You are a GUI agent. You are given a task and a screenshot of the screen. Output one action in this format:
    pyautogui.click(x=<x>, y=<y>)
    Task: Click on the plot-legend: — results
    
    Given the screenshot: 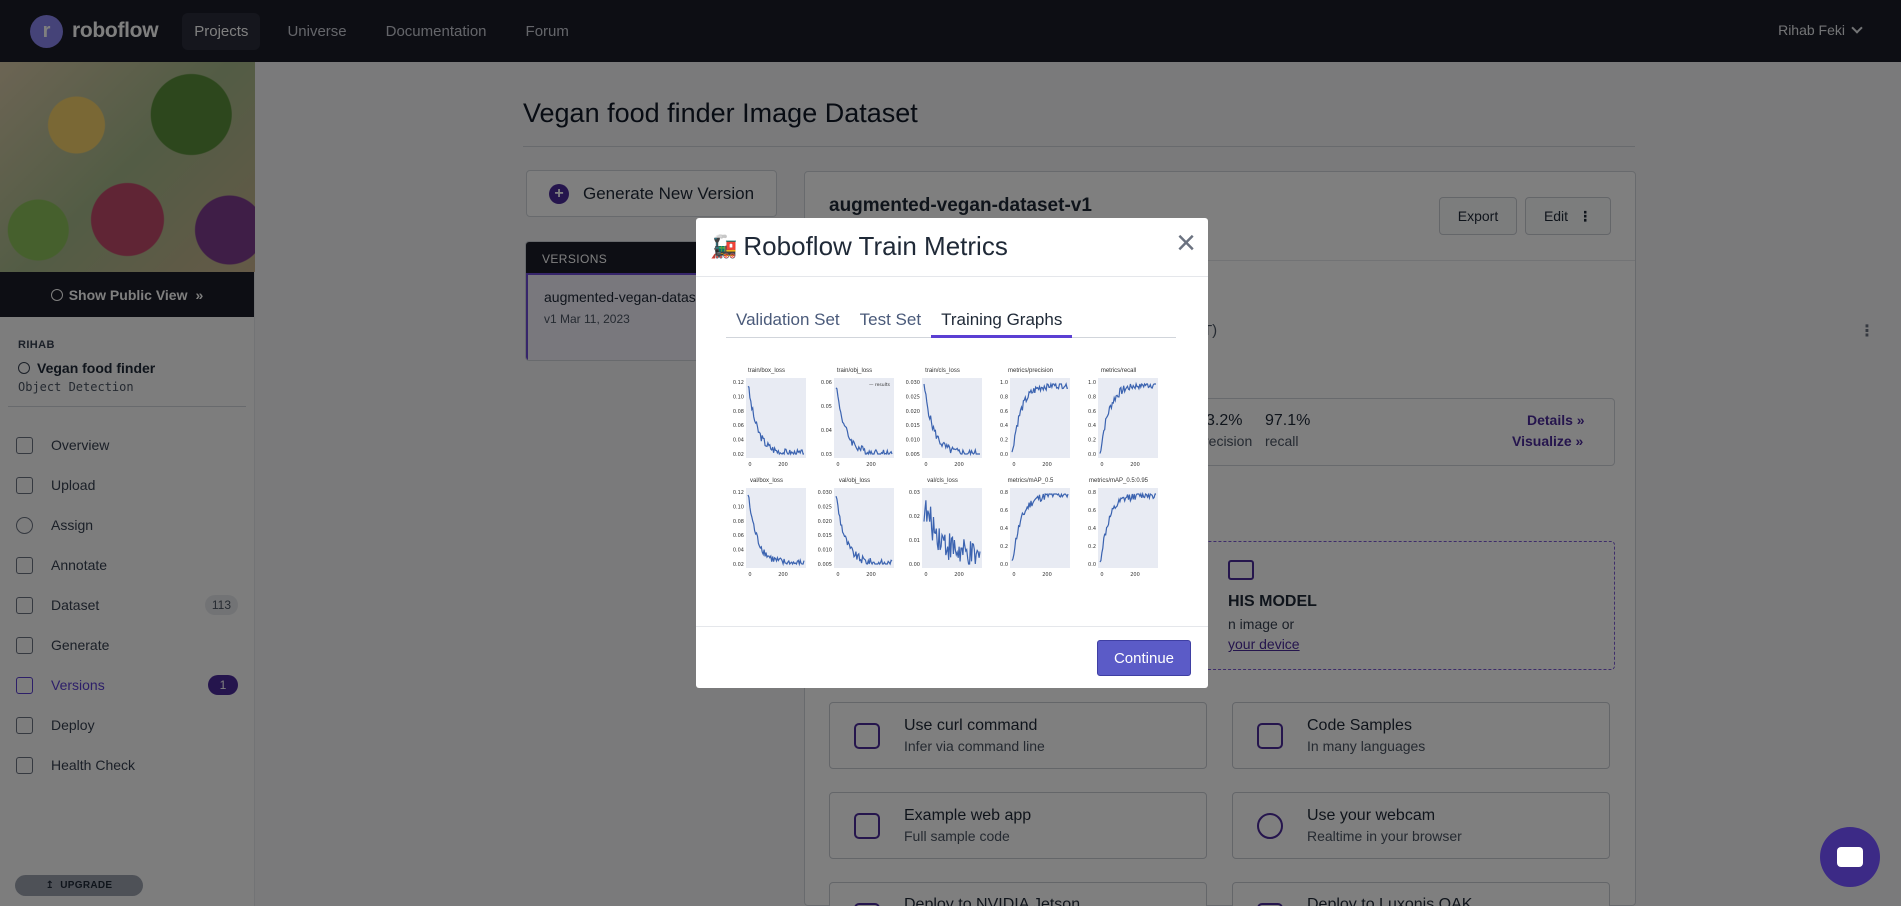 What is the action you would take?
    pyautogui.click(x=880, y=385)
    